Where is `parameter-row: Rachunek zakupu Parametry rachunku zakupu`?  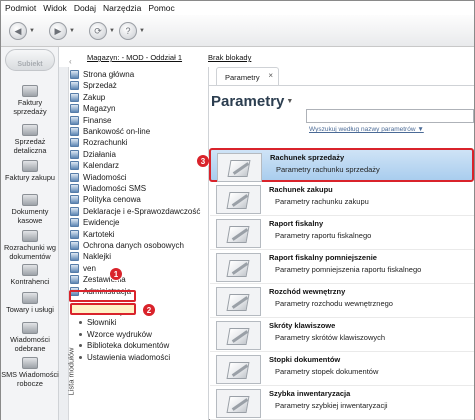 parameter-row: Rachunek zakupu Parametry rachunku zakupu is located at coordinates (342, 199).